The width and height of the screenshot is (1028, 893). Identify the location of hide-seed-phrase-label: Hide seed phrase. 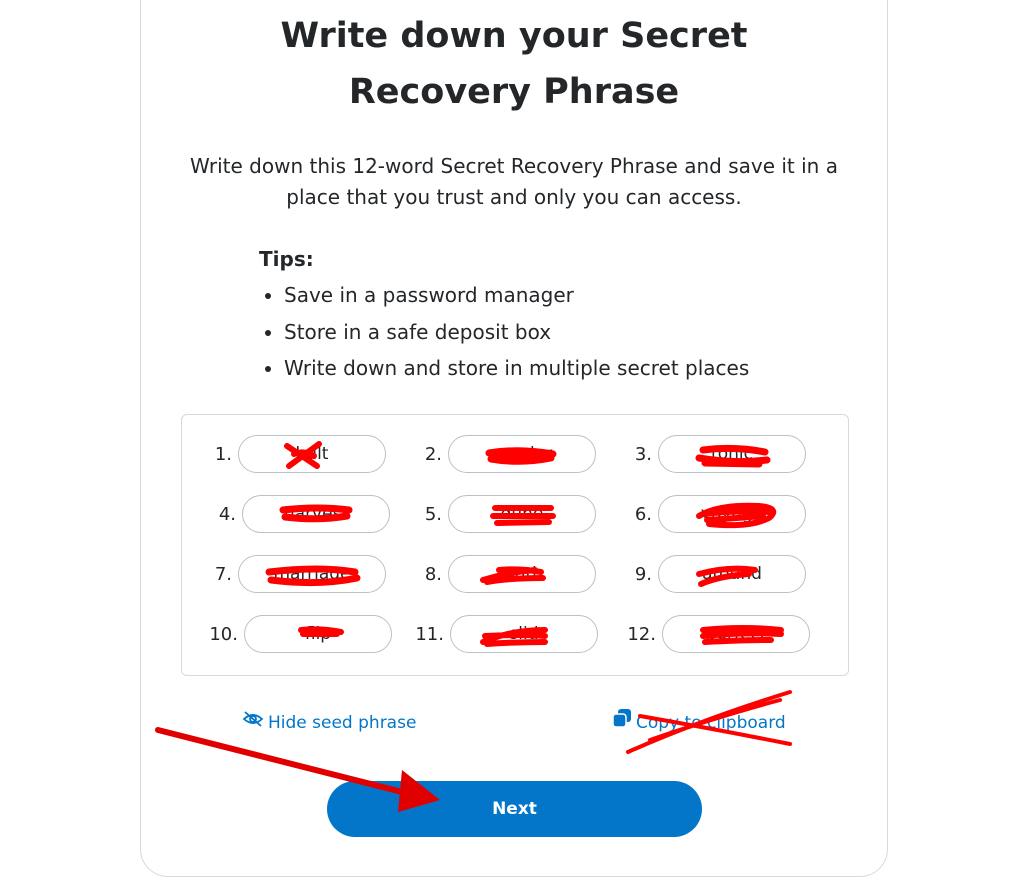
(342, 723).